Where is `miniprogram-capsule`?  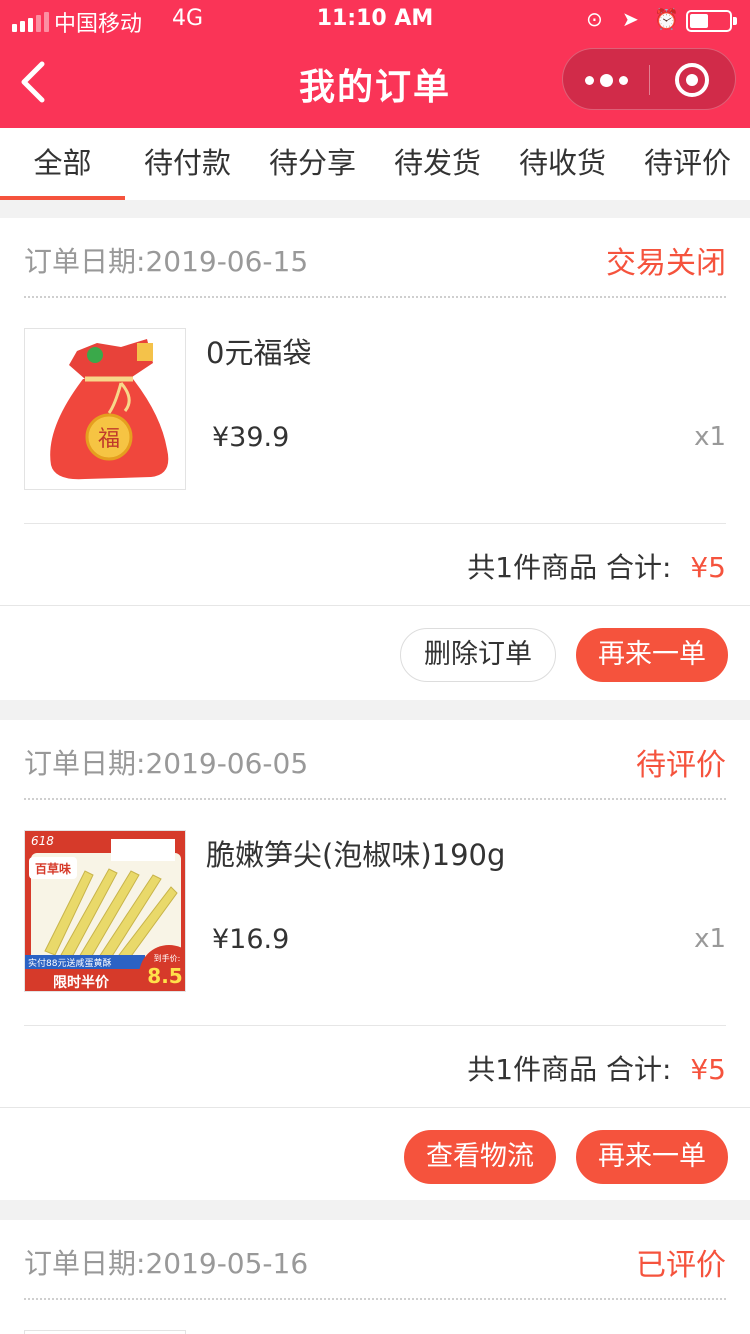 miniprogram-capsule is located at coordinates (649, 79).